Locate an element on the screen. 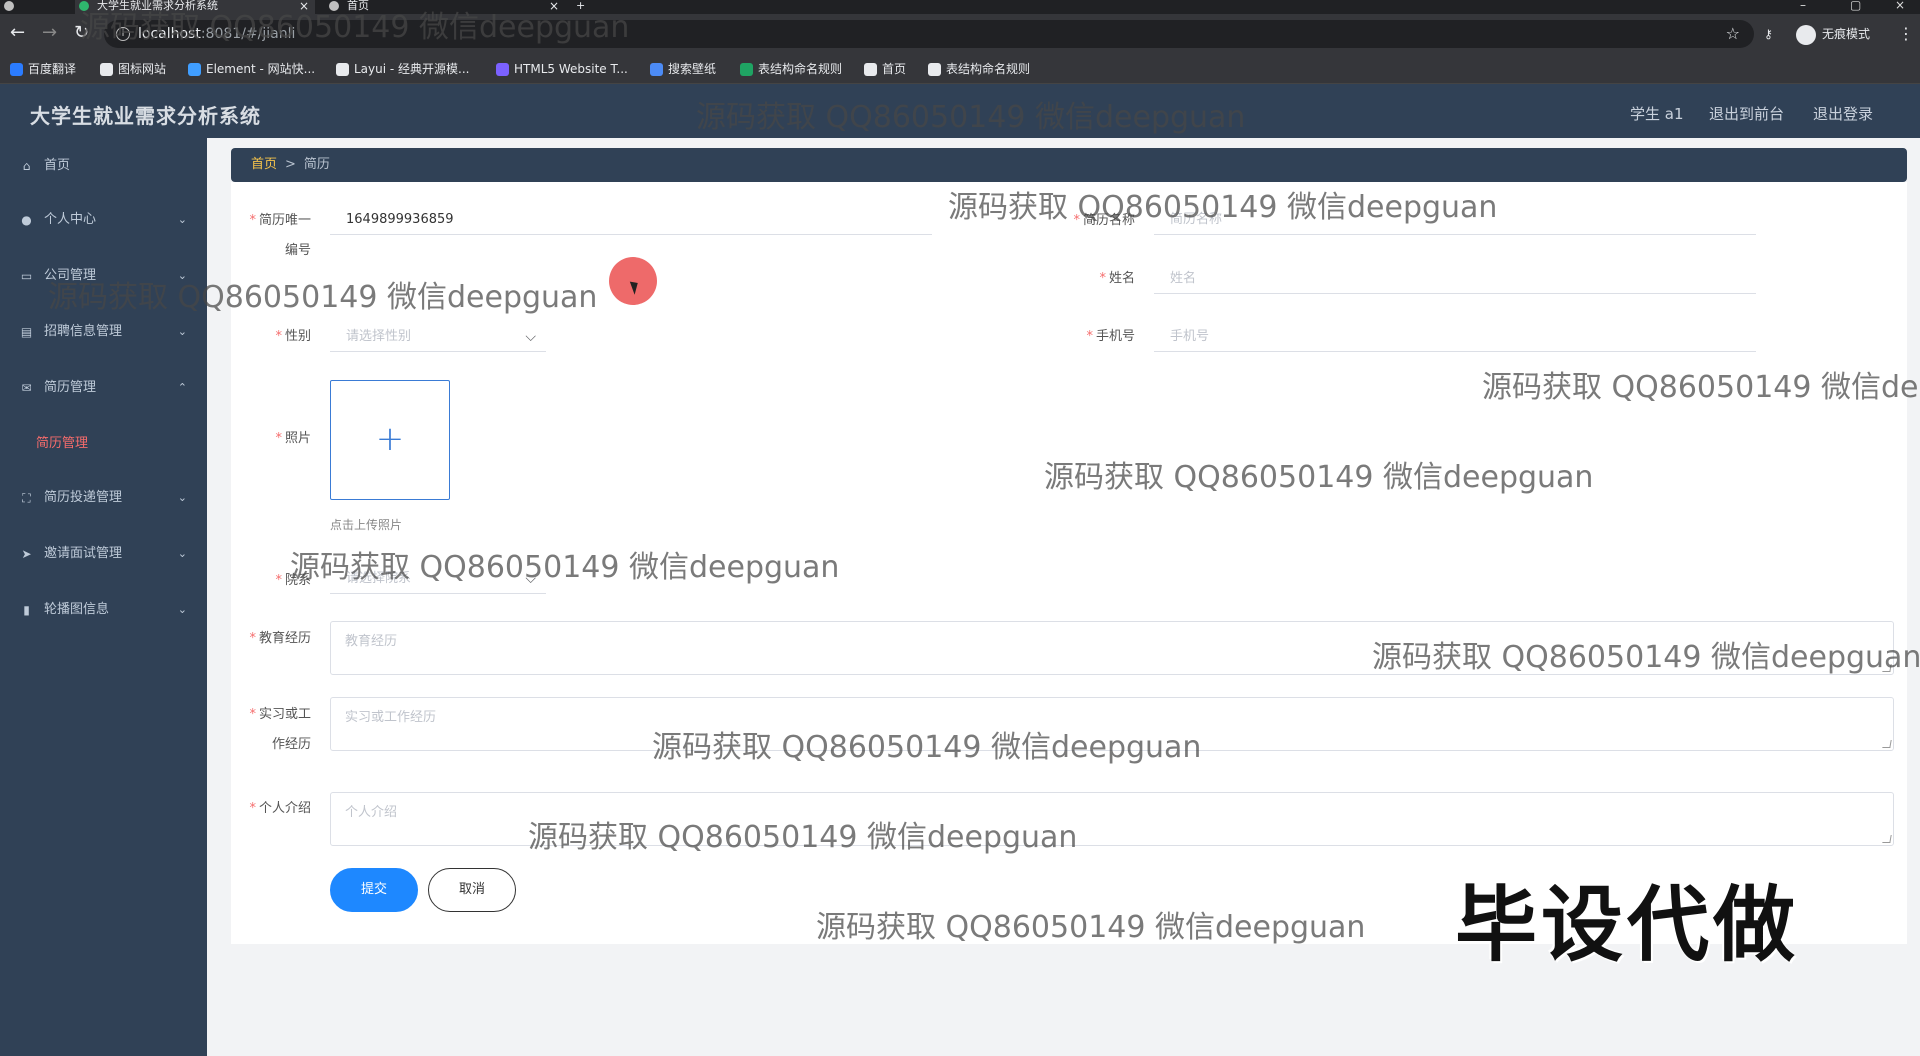  sidebar-item-label: 个人中心 is located at coordinates (70, 219).